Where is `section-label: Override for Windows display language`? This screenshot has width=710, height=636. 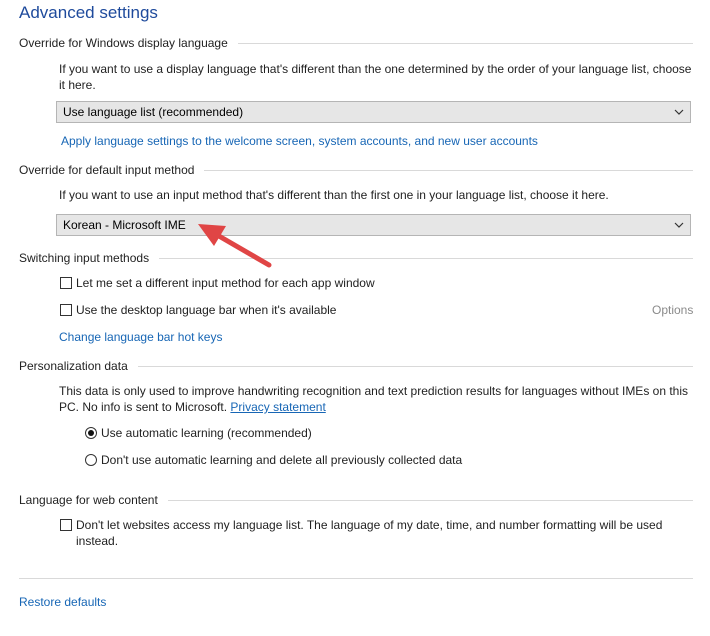 section-label: Override for Windows display language is located at coordinates (123, 43).